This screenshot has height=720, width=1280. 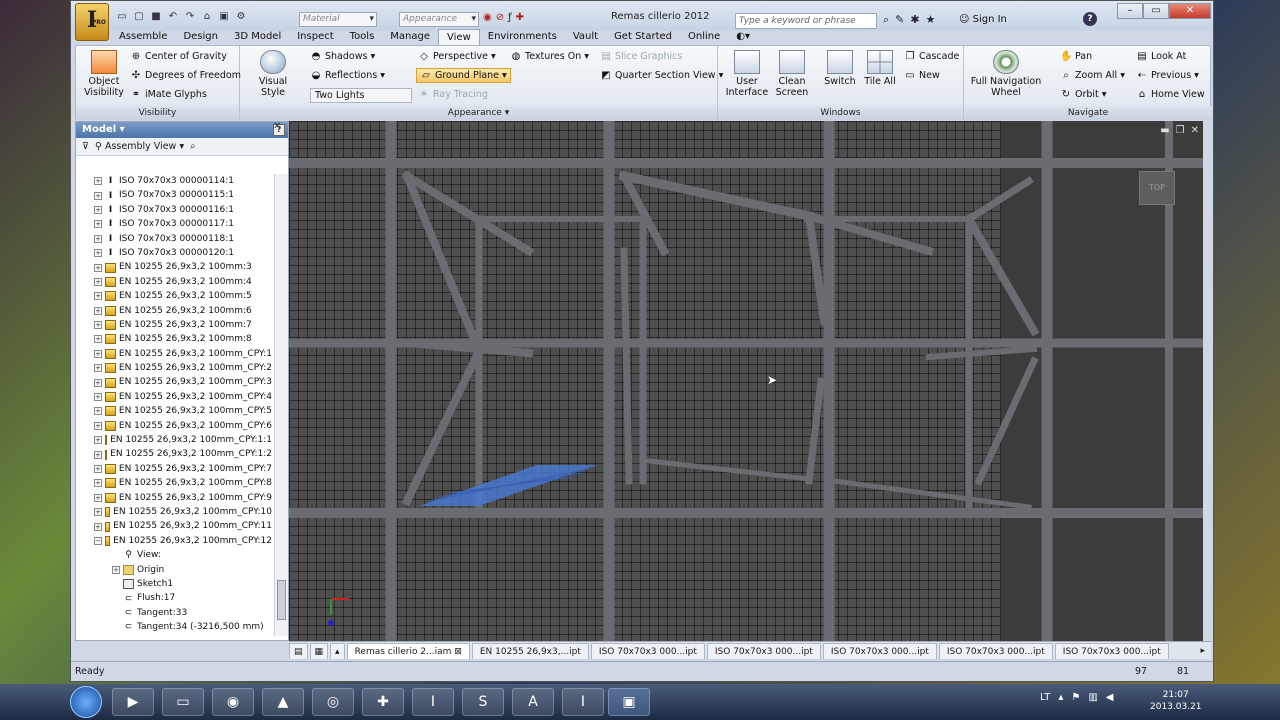 I want to click on tree-item: + I ISO 70x70x3 00000114:1, so click(x=174, y=181).